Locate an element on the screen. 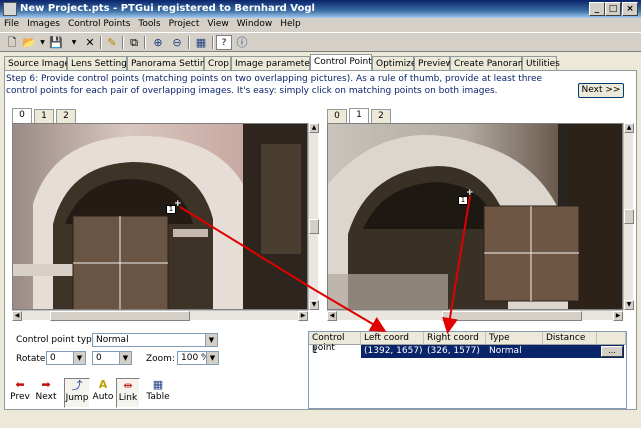  tab-create-panorama: Create Panorama is located at coordinates (491, 63).